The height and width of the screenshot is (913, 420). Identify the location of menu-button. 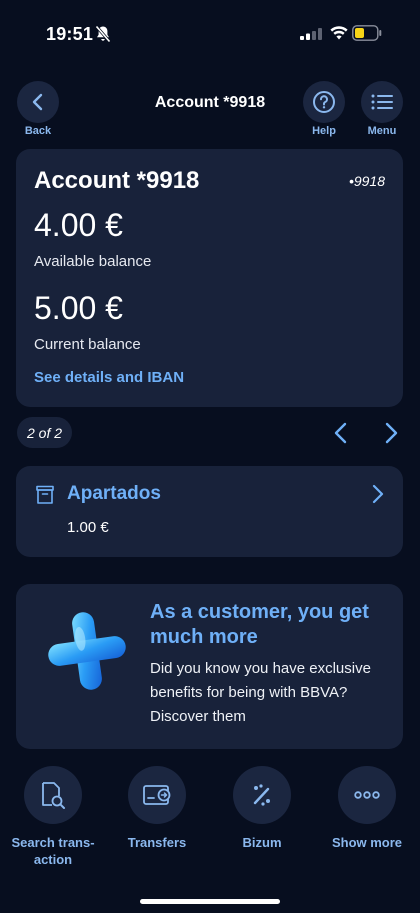
(382, 102).